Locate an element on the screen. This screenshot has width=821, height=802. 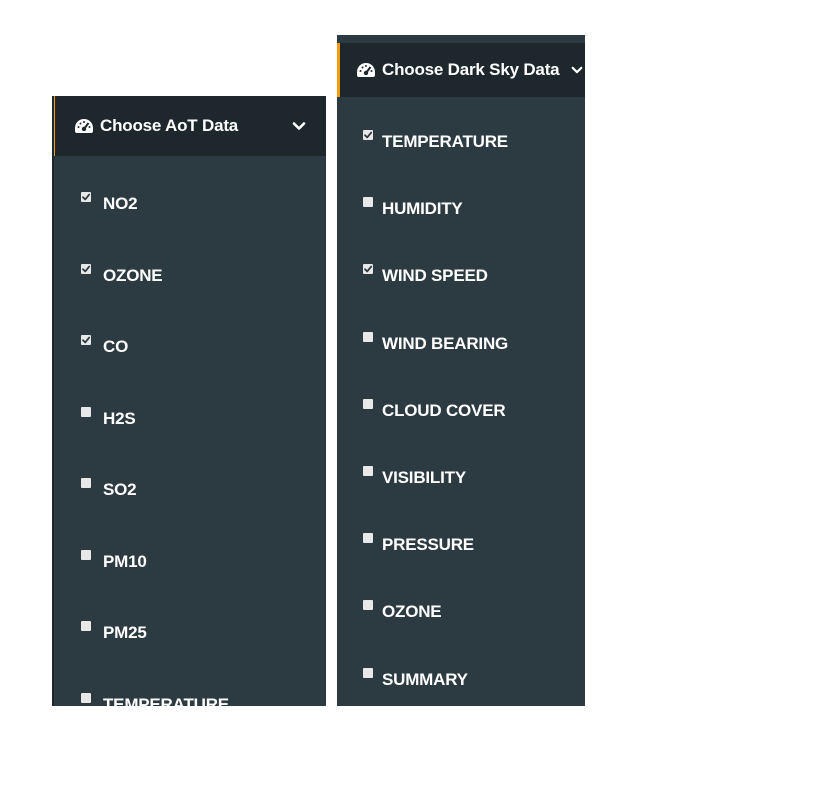
checkbox-item: SO2 is located at coordinates (189, 490).